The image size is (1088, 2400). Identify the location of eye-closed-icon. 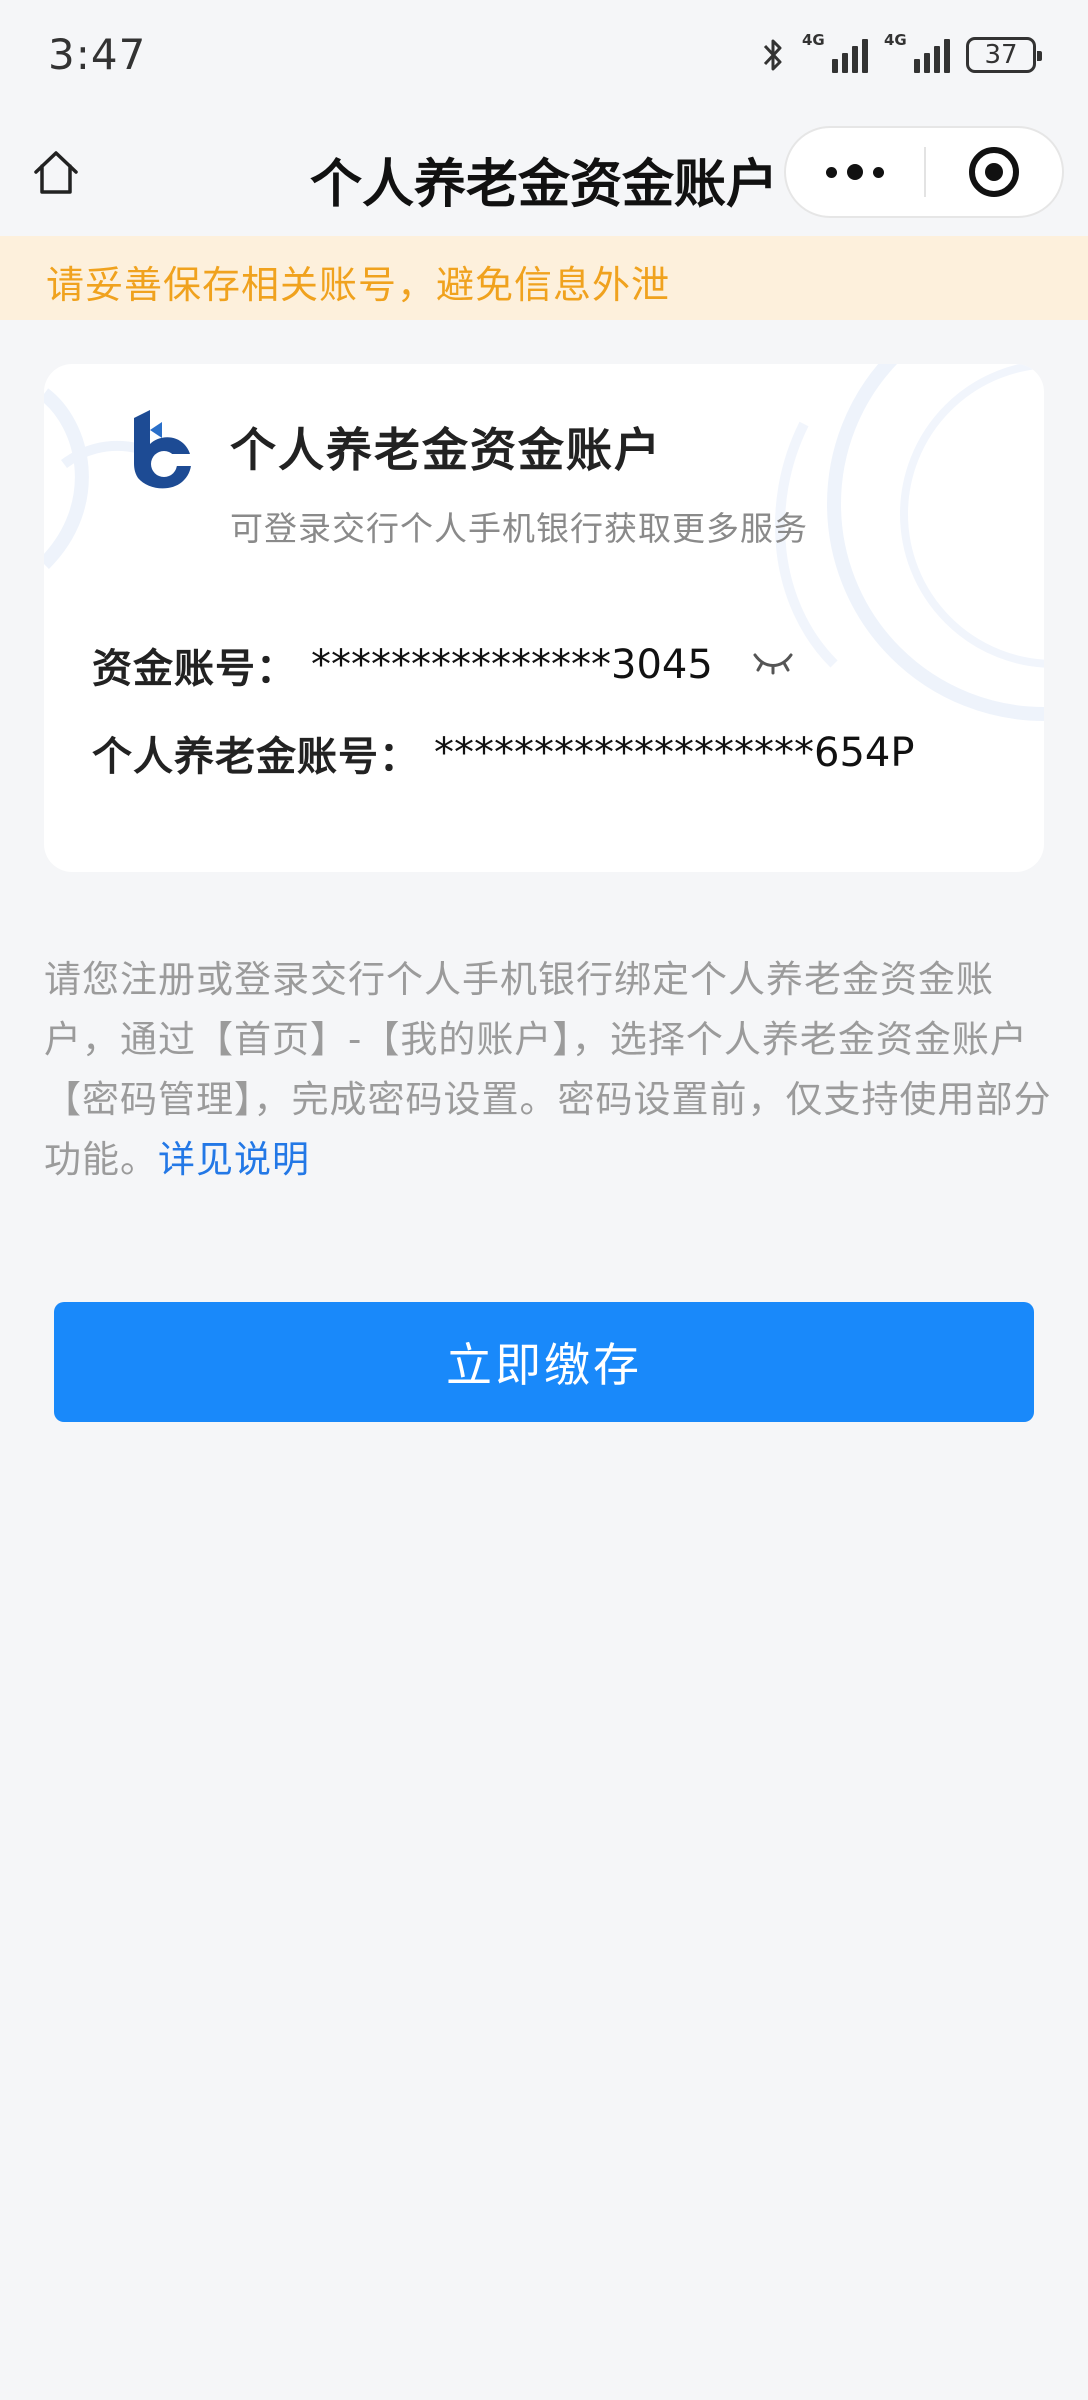
(773, 662).